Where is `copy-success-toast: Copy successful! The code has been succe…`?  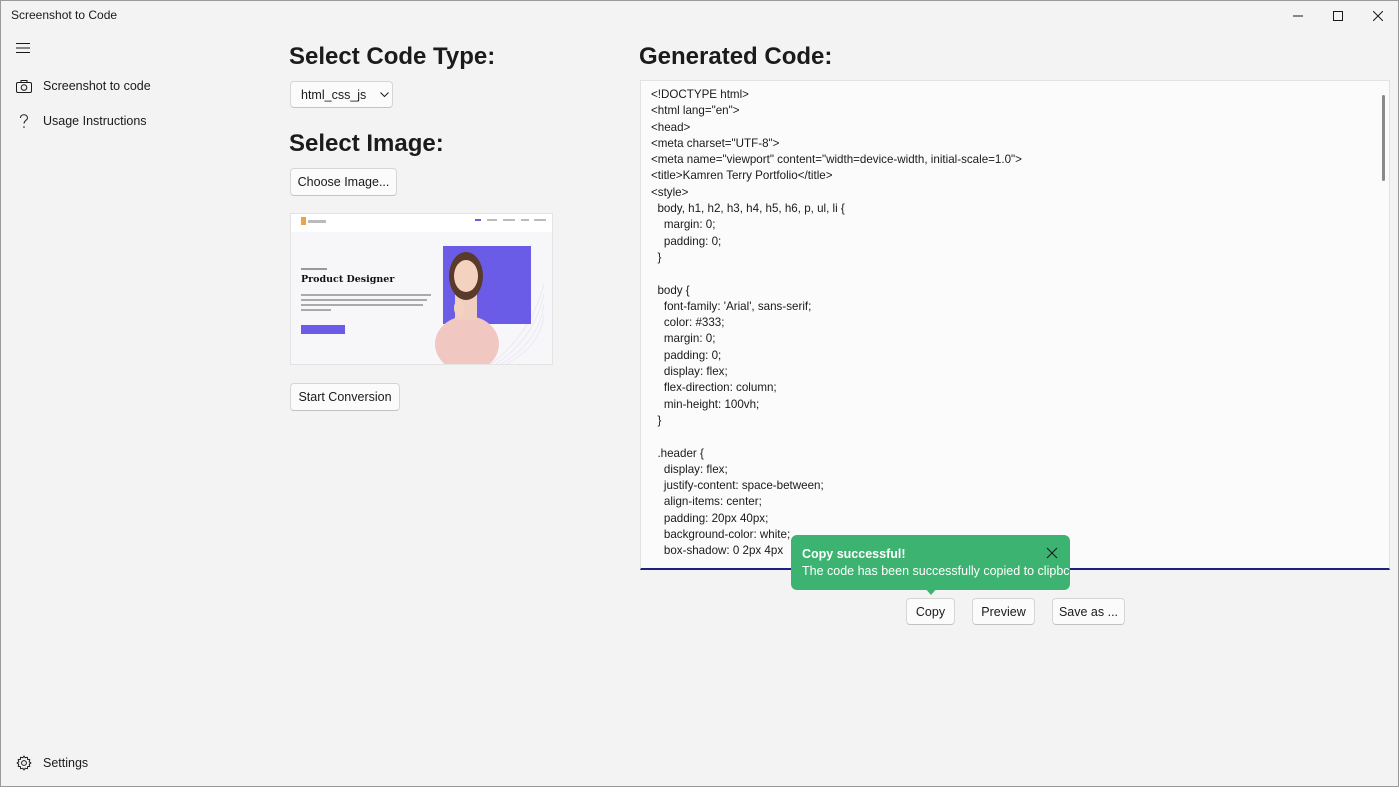
copy-success-toast: Copy successful! The code has been succe… is located at coordinates (930, 562).